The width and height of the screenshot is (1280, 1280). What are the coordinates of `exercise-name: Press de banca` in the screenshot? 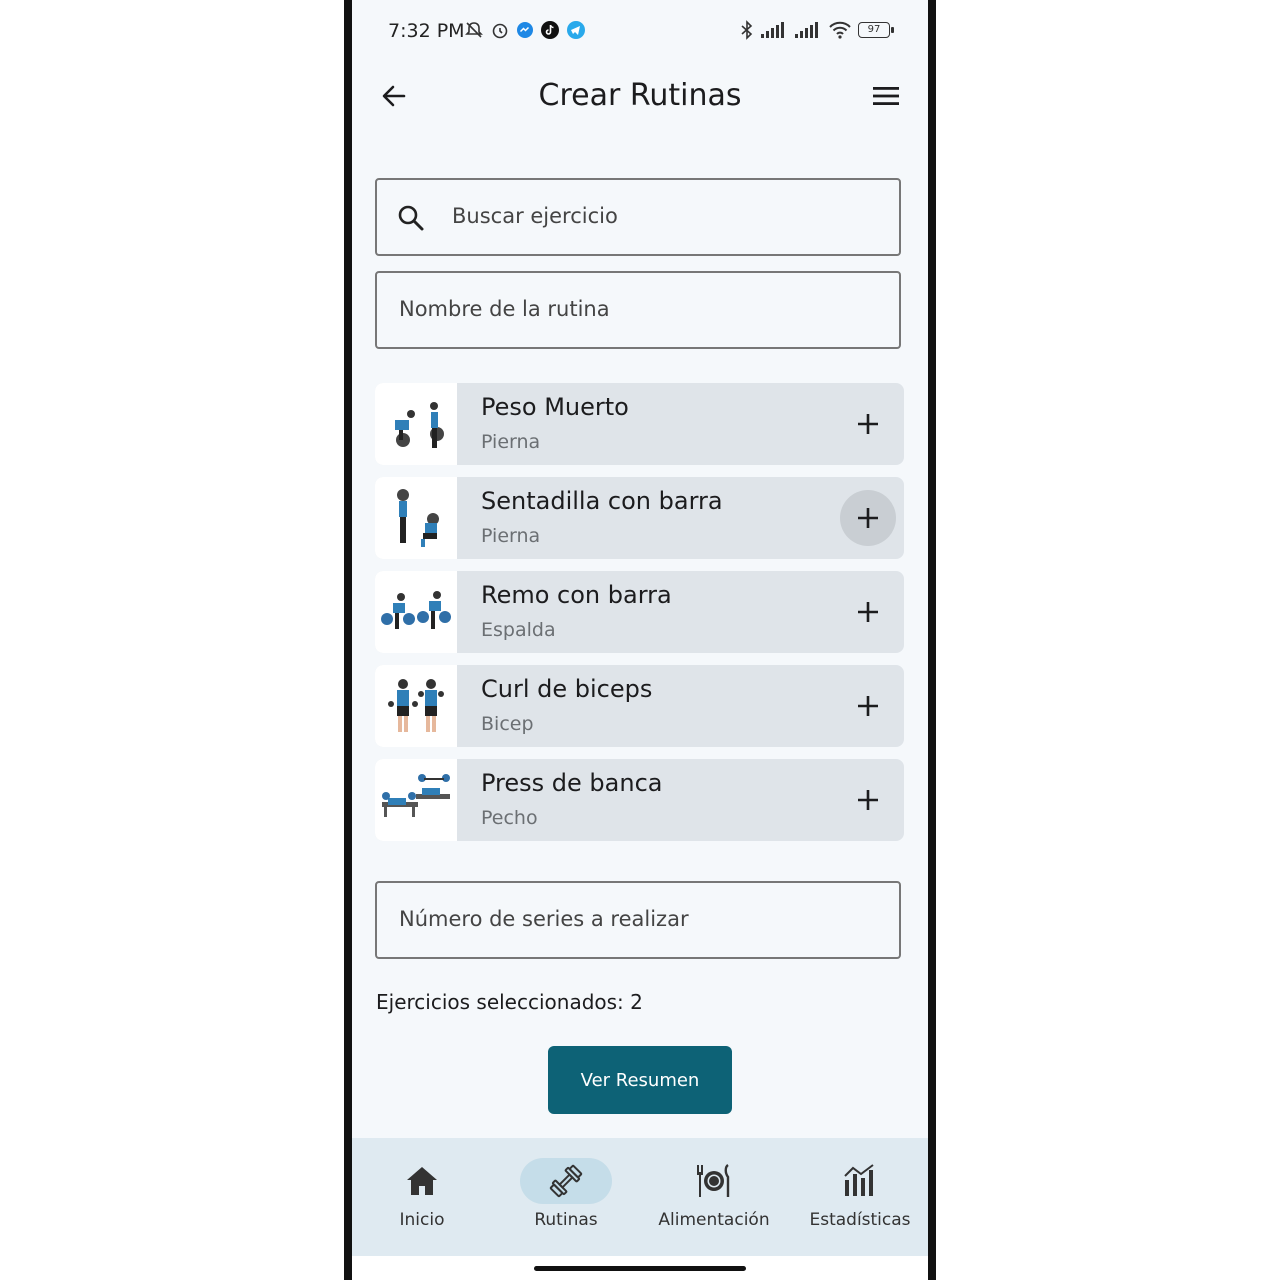 It's located at (572, 783).